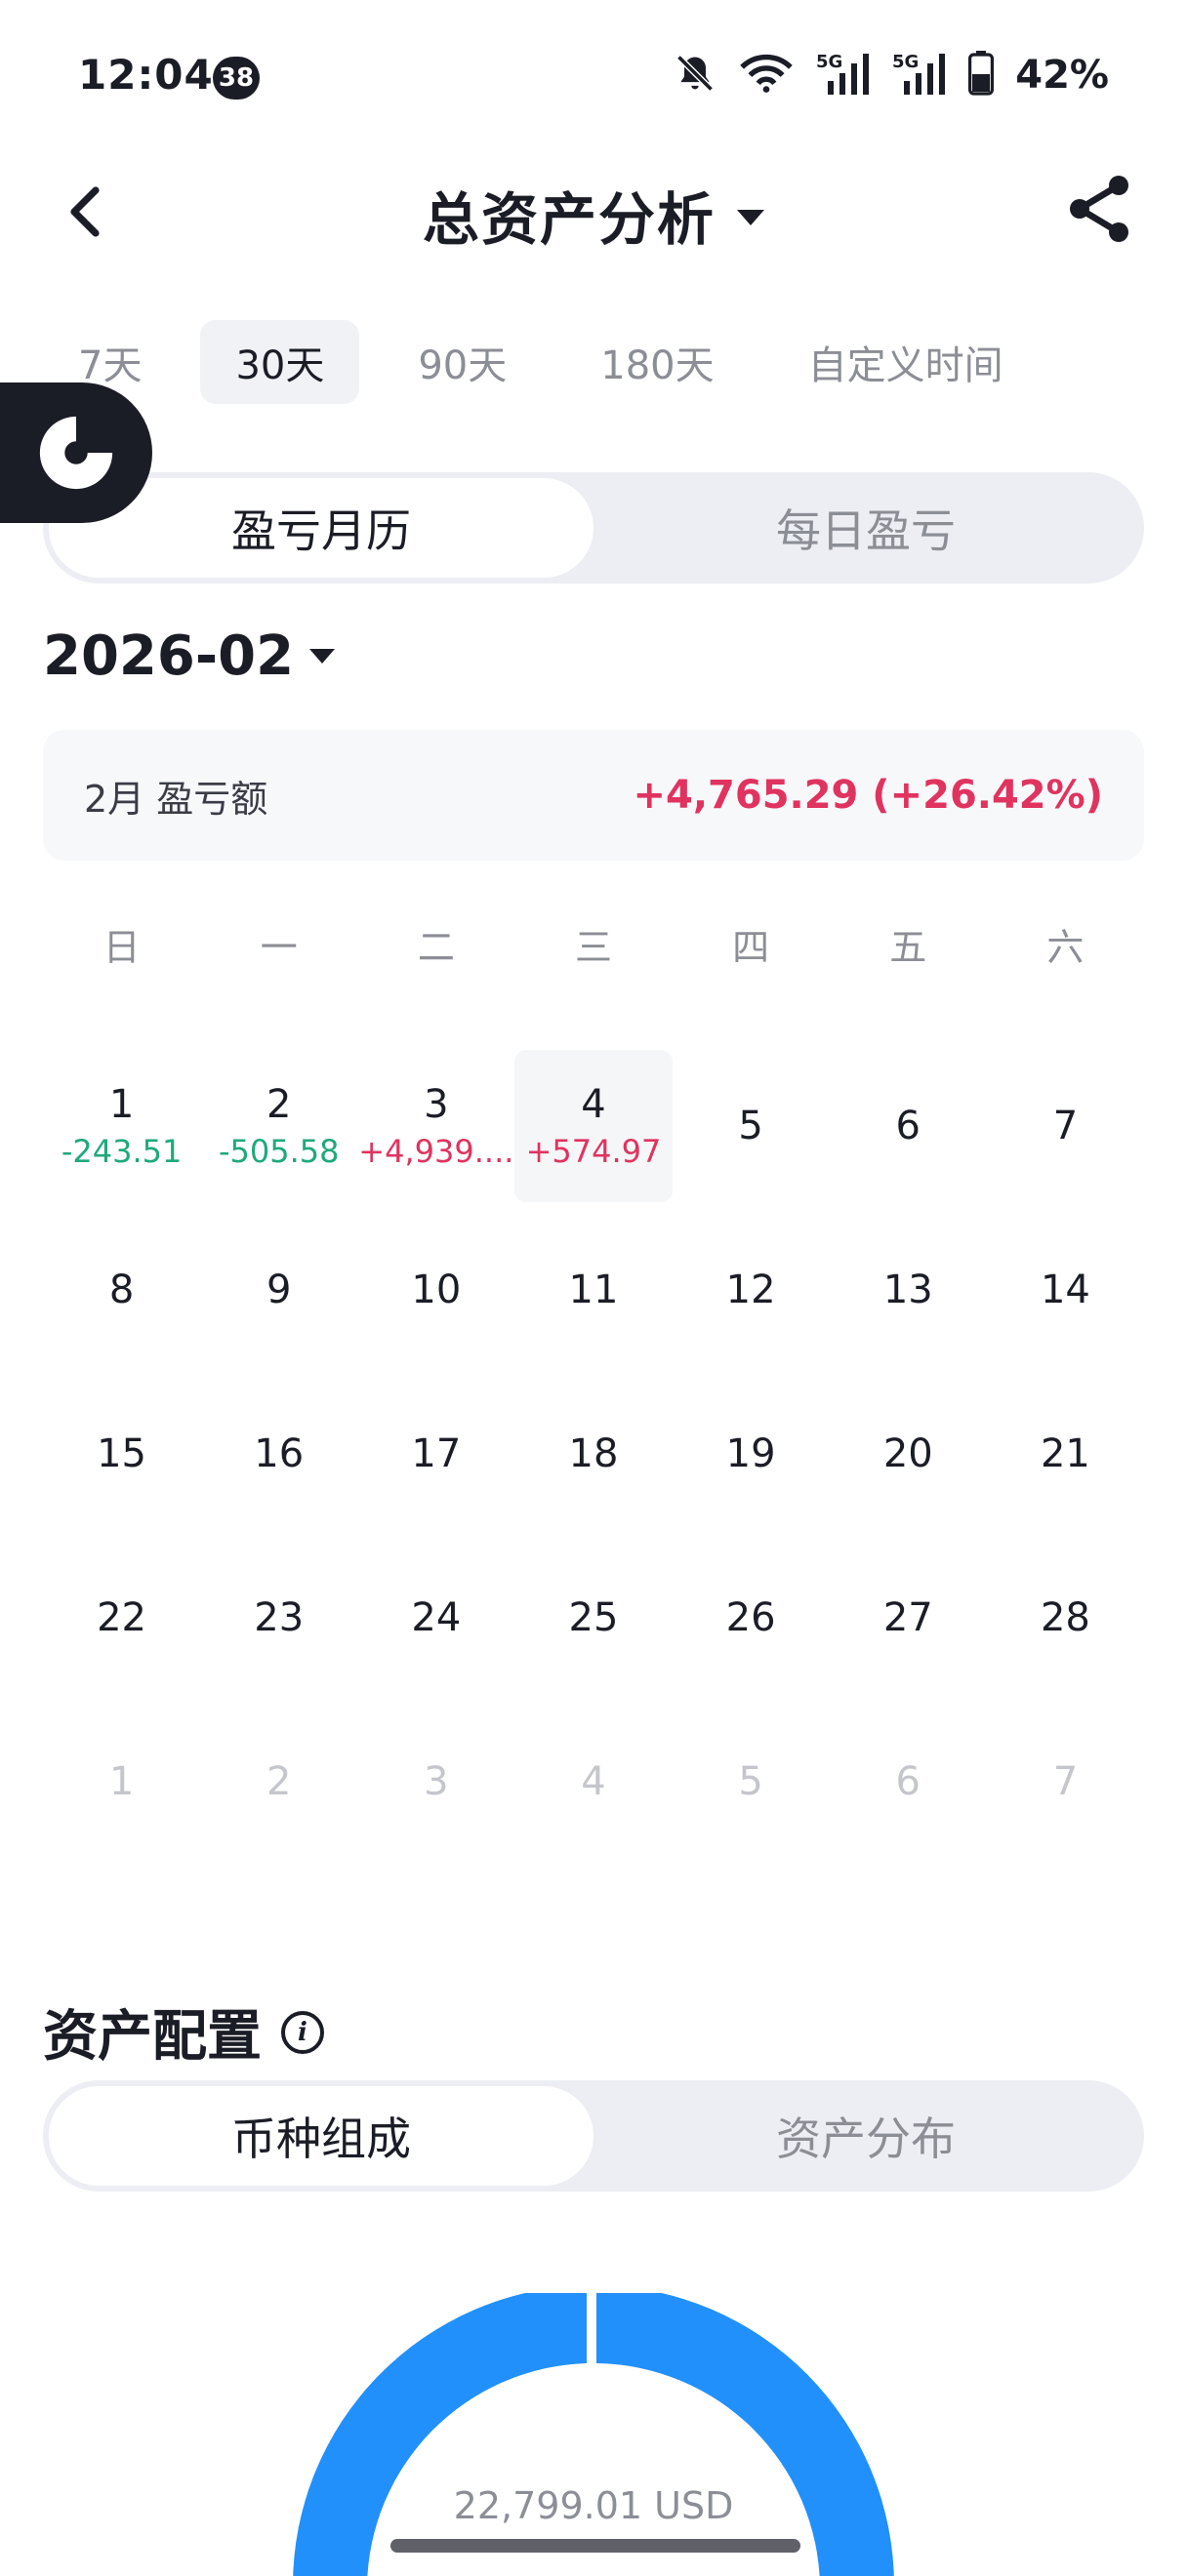 The height and width of the screenshot is (2576, 1187). What do you see at coordinates (593, 795) in the screenshot?
I see `month-pnl-summary: 2月 盈亏额 +4,765.29 (+26.42%)` at bounding box center [593, 795].